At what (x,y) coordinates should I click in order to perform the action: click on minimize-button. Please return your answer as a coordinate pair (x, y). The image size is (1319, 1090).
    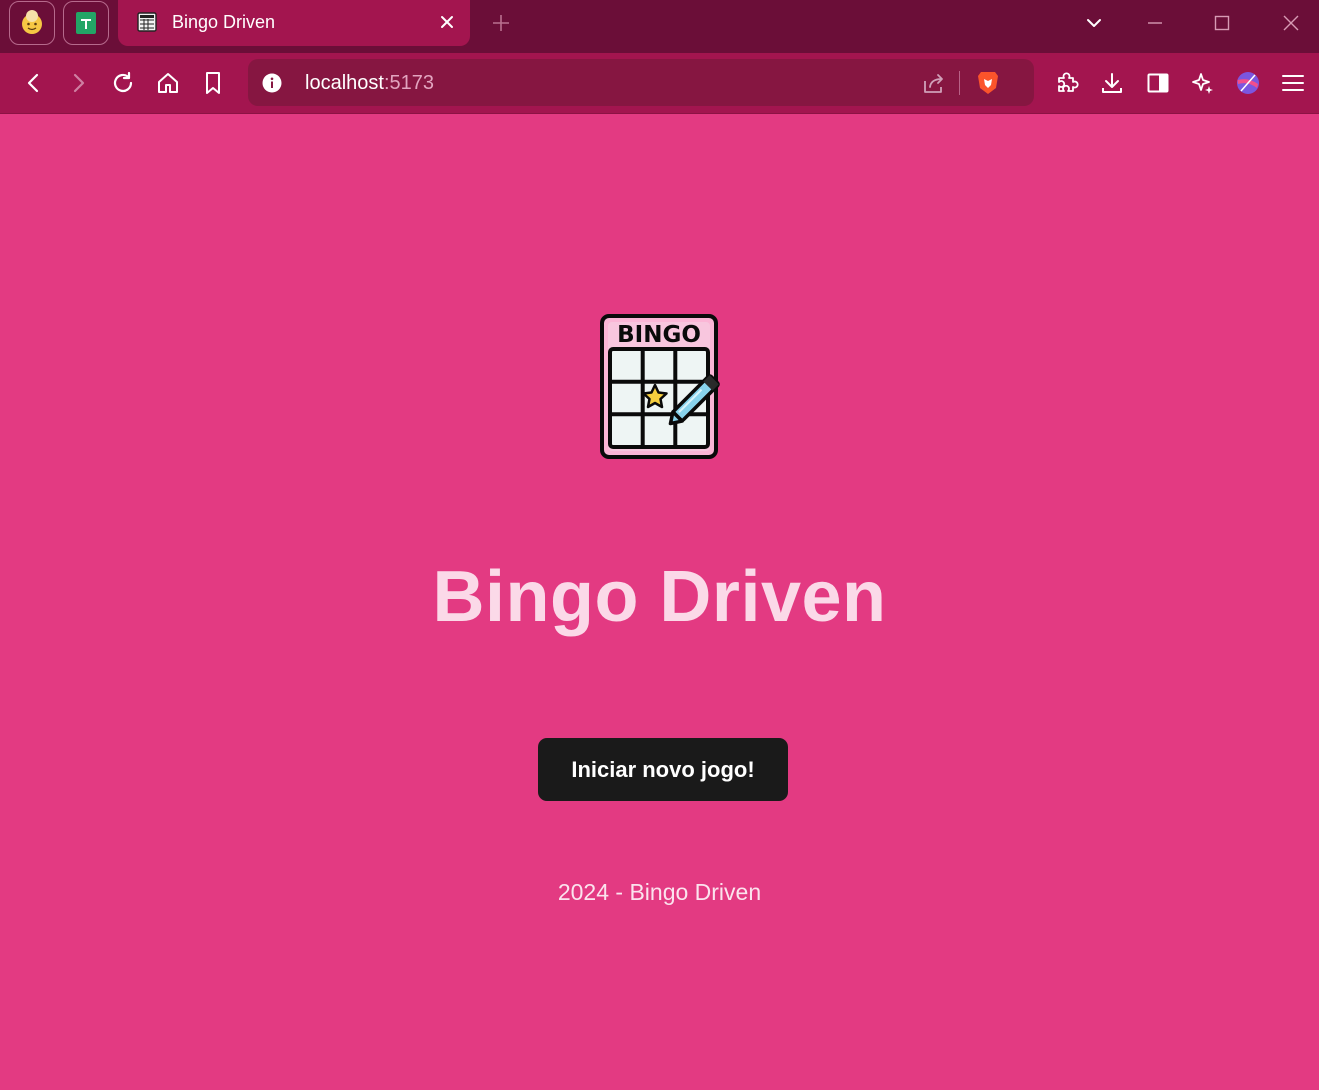
    Looking at the image, I should click on (1155, 23).